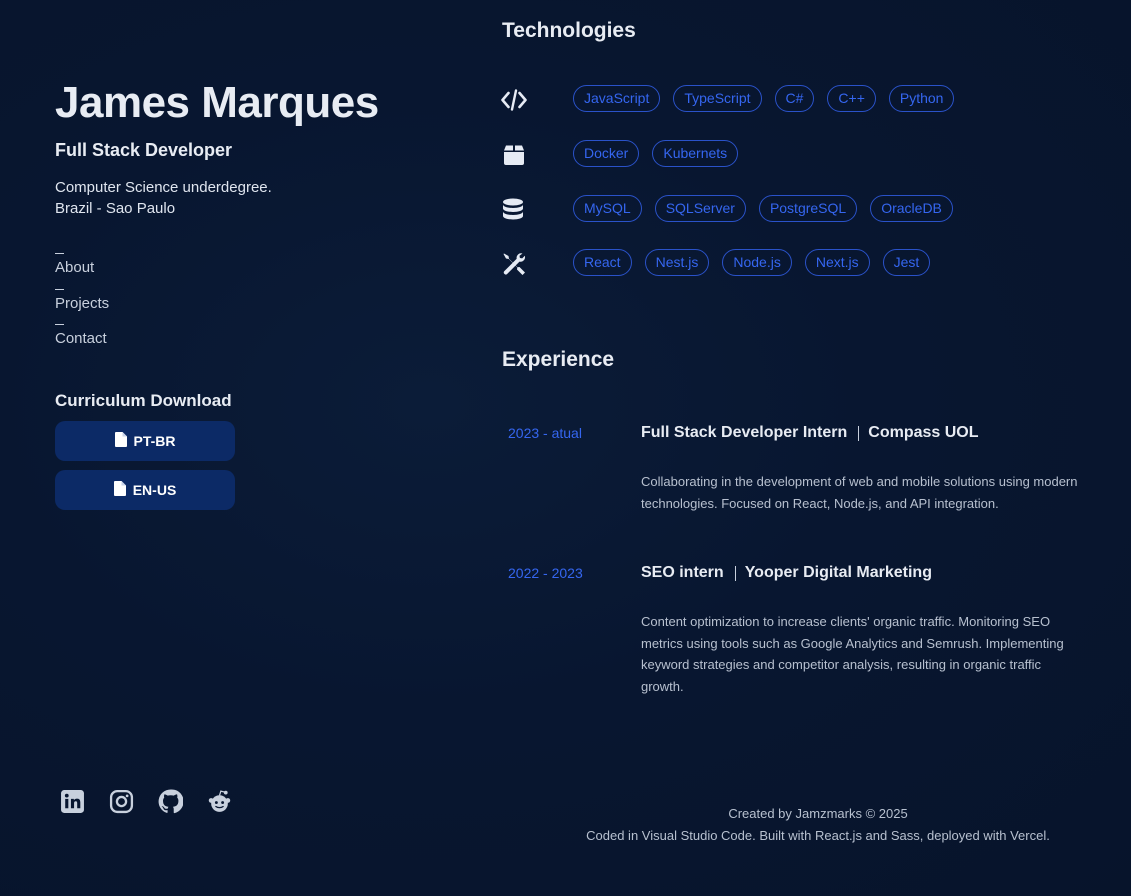 The width and height of the screenshot is (1131, 896). Describe the element at coordinates (837, 262) in the screenshot. I see `tech-tag: Next.js` at that location.